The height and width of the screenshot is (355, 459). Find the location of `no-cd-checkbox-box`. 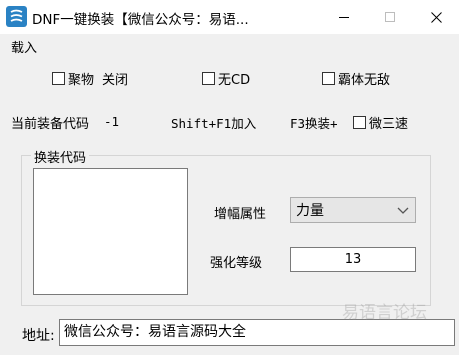

no-cd-checkbox-box is located at coordinates (208, 78).